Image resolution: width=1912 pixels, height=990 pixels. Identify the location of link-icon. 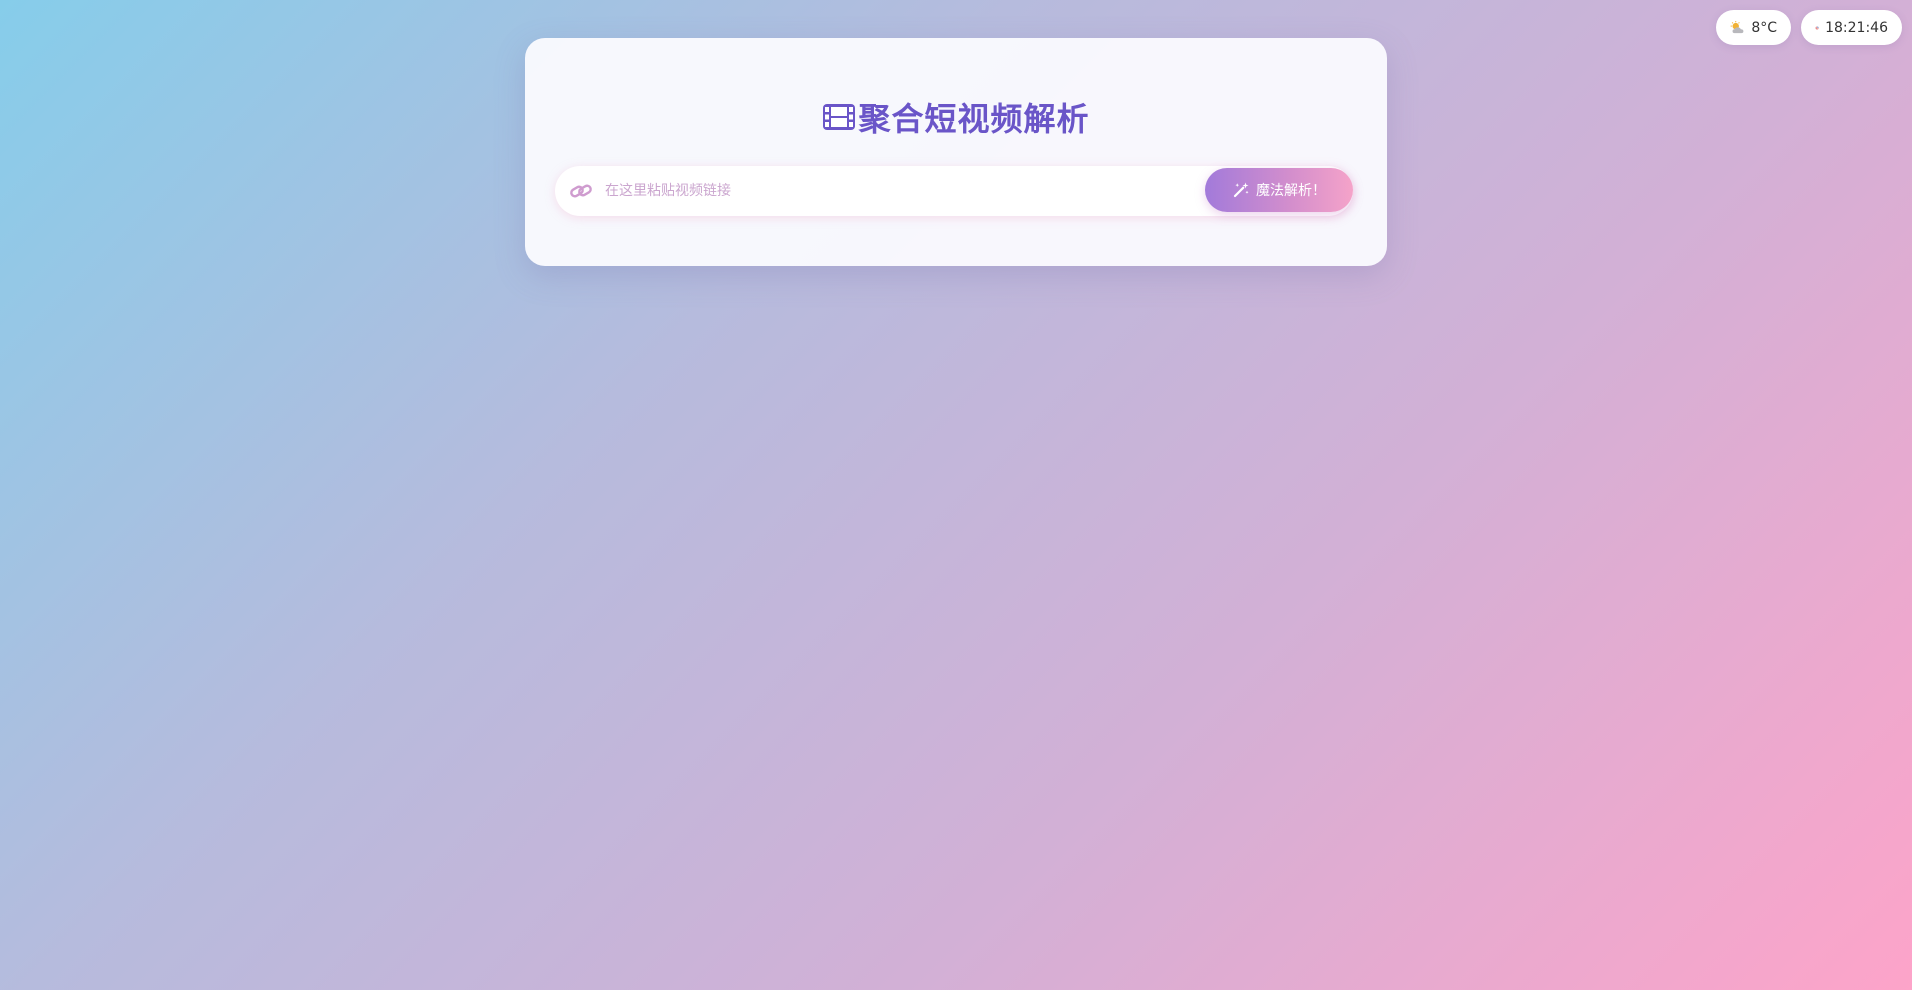
(581, 191).